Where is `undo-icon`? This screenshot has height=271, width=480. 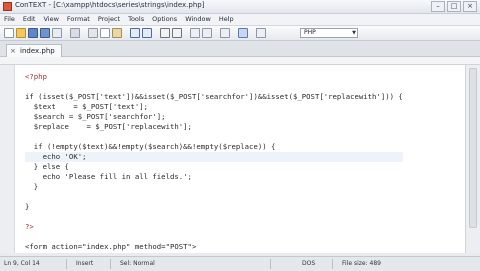
undo-icon is located at coordinates (135, 33).